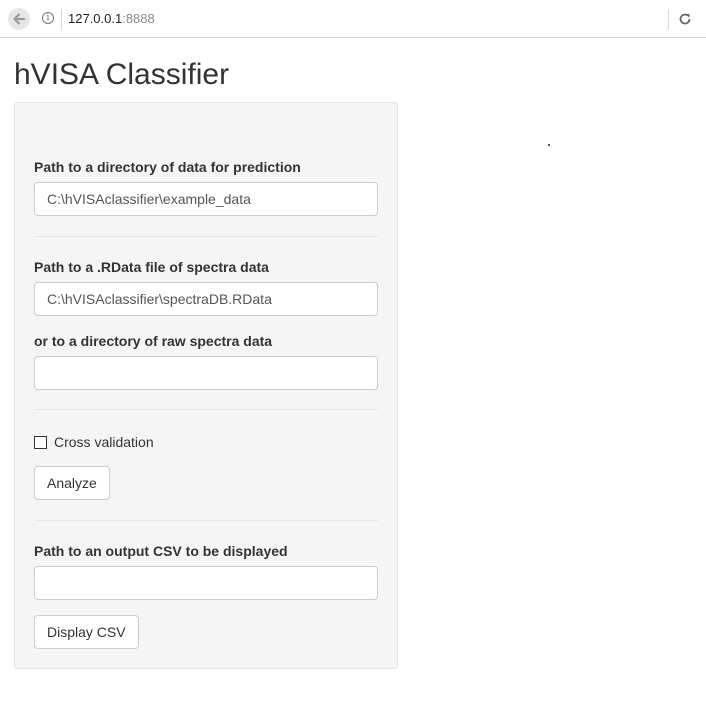 This screenshot has width=706, height=709. What do you see at coordinates (72, 483) in the screenshot?
I see `analyze-button: Analyze` at bounding box center [72, 483].